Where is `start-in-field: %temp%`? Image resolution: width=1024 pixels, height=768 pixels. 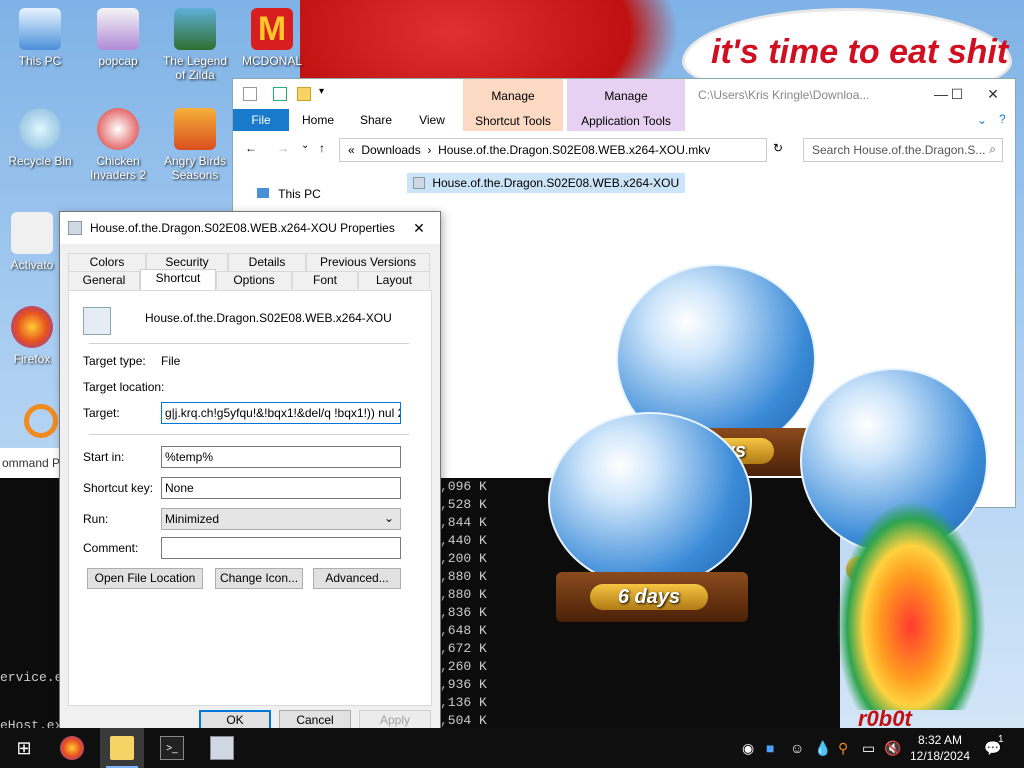 start-in-field: %temp% is located at coordinates (281, 457).